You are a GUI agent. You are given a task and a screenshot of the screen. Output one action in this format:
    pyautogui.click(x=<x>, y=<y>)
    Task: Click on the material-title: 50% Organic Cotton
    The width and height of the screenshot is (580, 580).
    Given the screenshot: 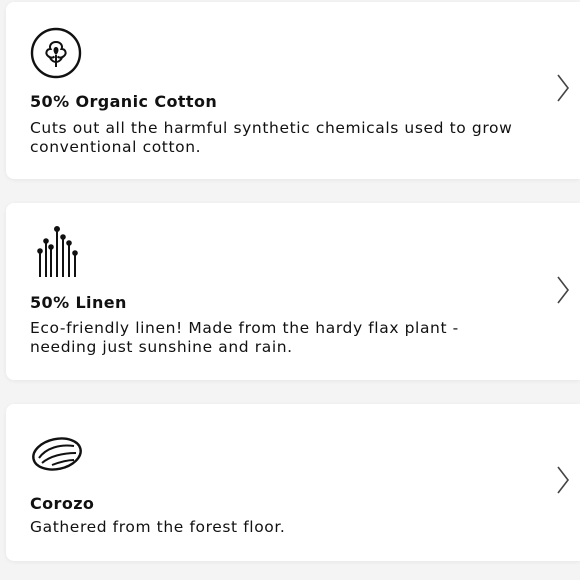 What is the action you would take?
    pyautogui.click(x=124, y=101)
    